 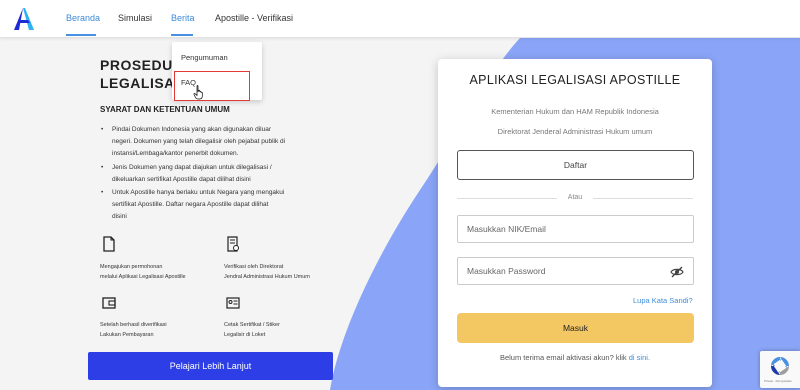 I want to click on hide-password-icon, so click(x=677, y=272).